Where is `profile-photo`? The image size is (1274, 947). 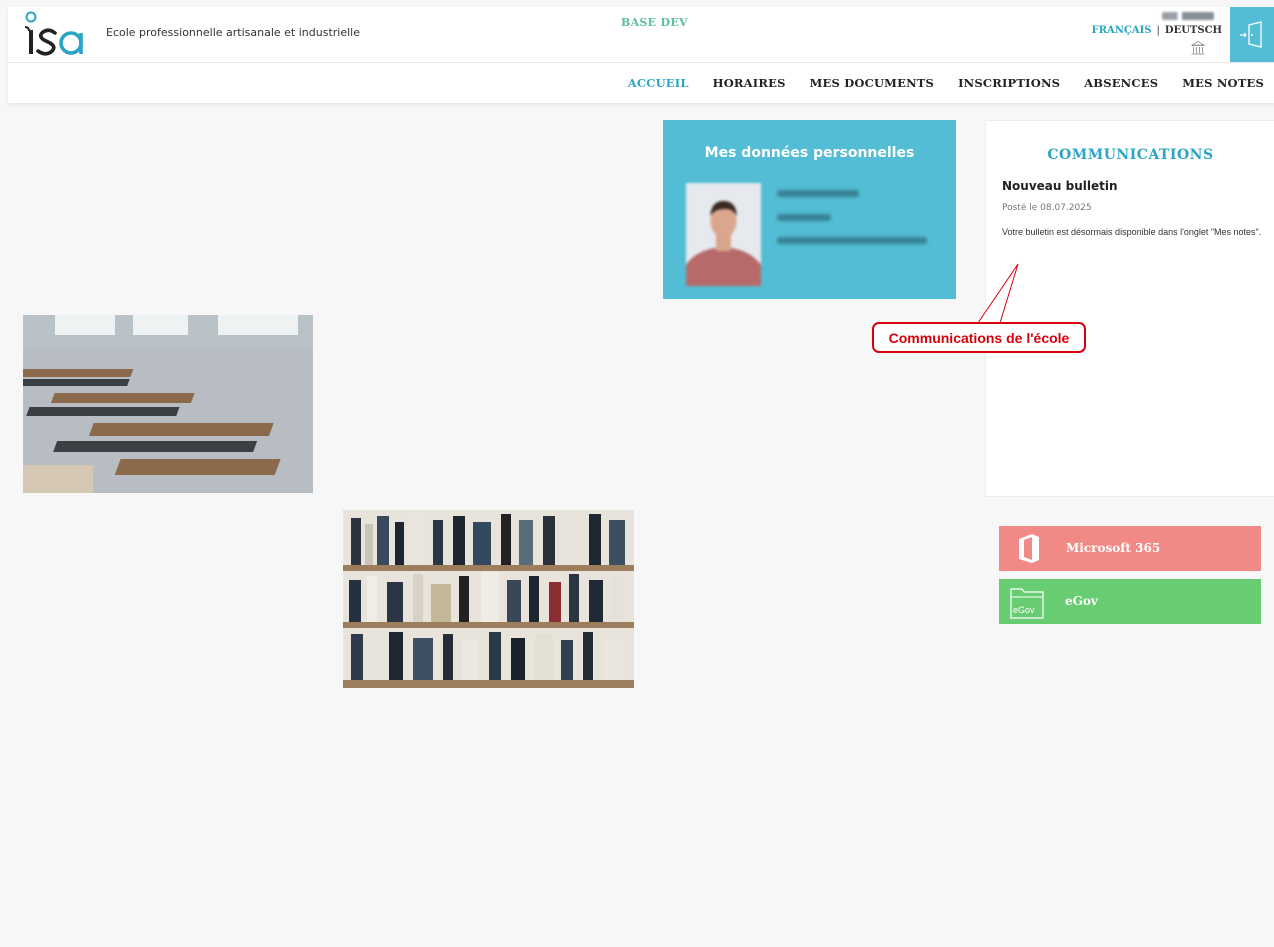 profile-photo is located at coordinates (723, 234).